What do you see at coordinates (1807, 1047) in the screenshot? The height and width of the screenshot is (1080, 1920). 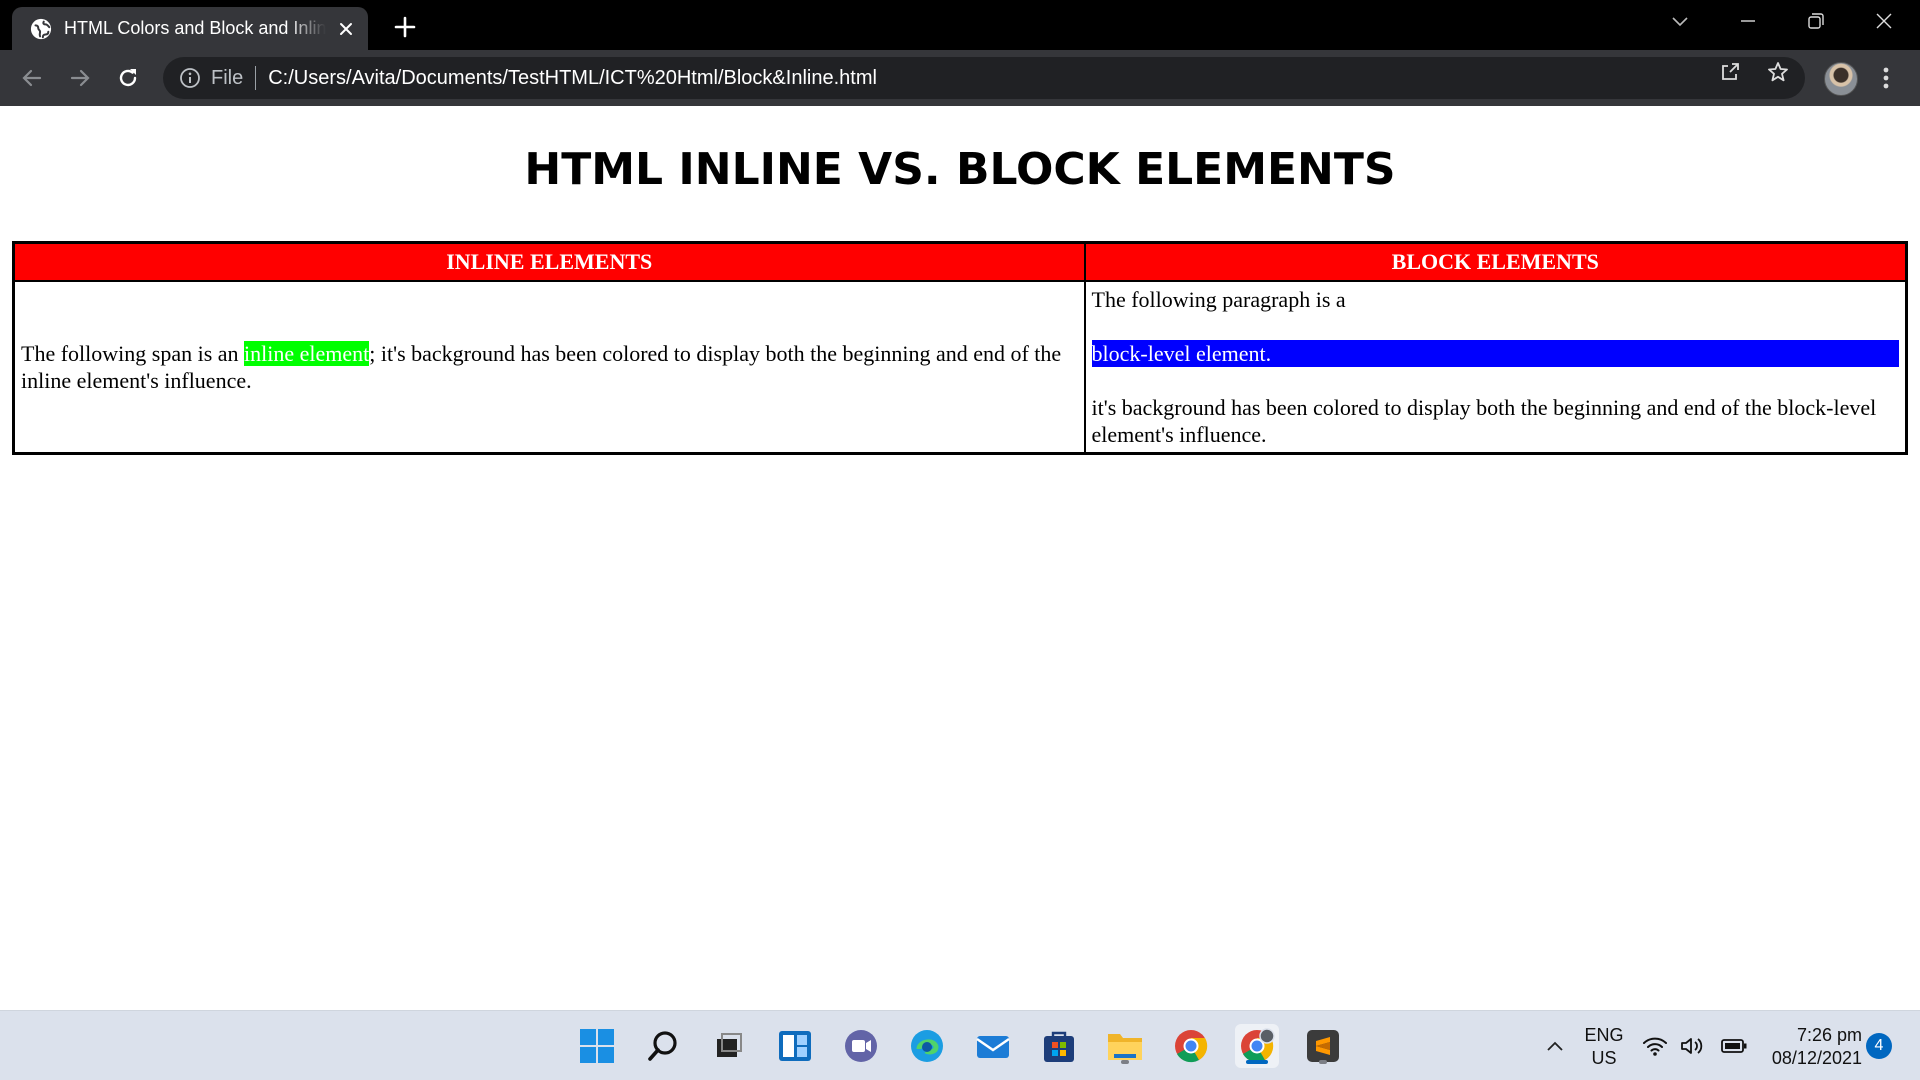 I see `clock: 7:26 pm 08/12/2021` at bounding box center [1807, 1047].